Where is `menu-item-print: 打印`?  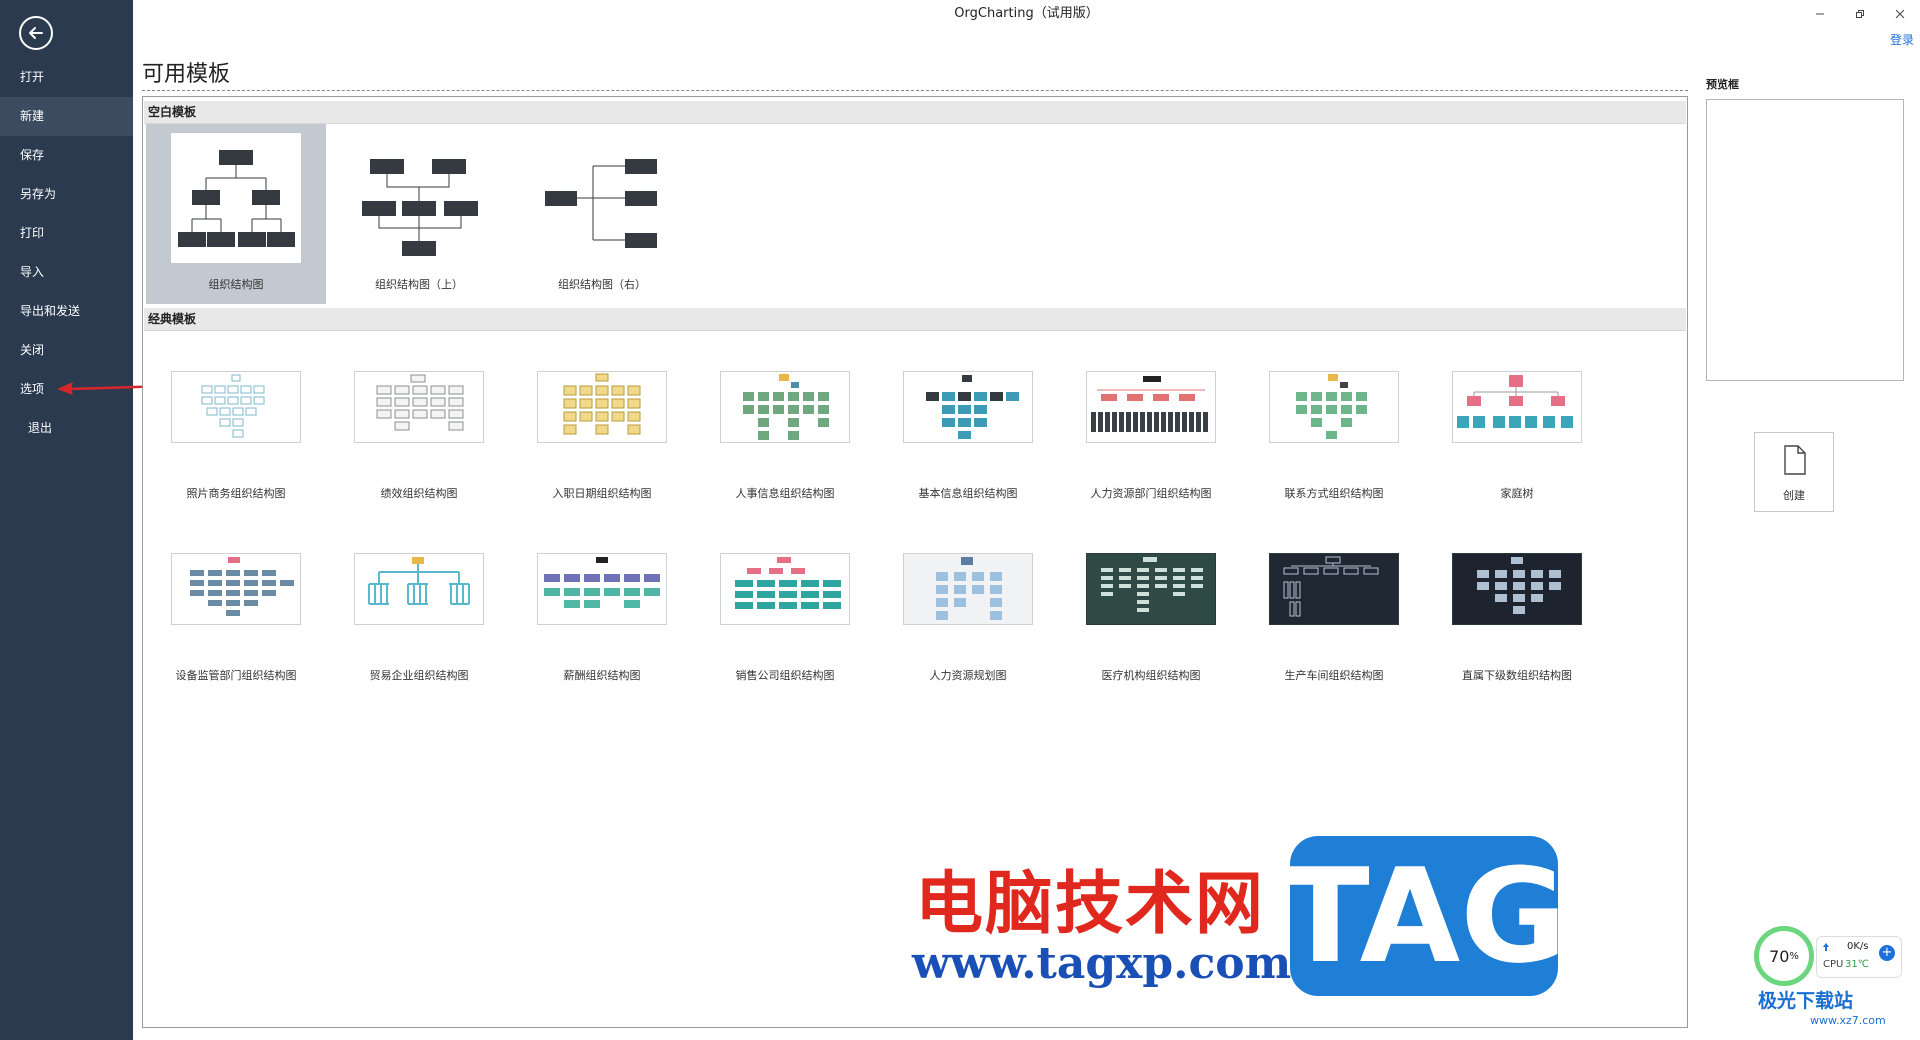
menu-item-print: 打印 is located at coordinates (66, 233).